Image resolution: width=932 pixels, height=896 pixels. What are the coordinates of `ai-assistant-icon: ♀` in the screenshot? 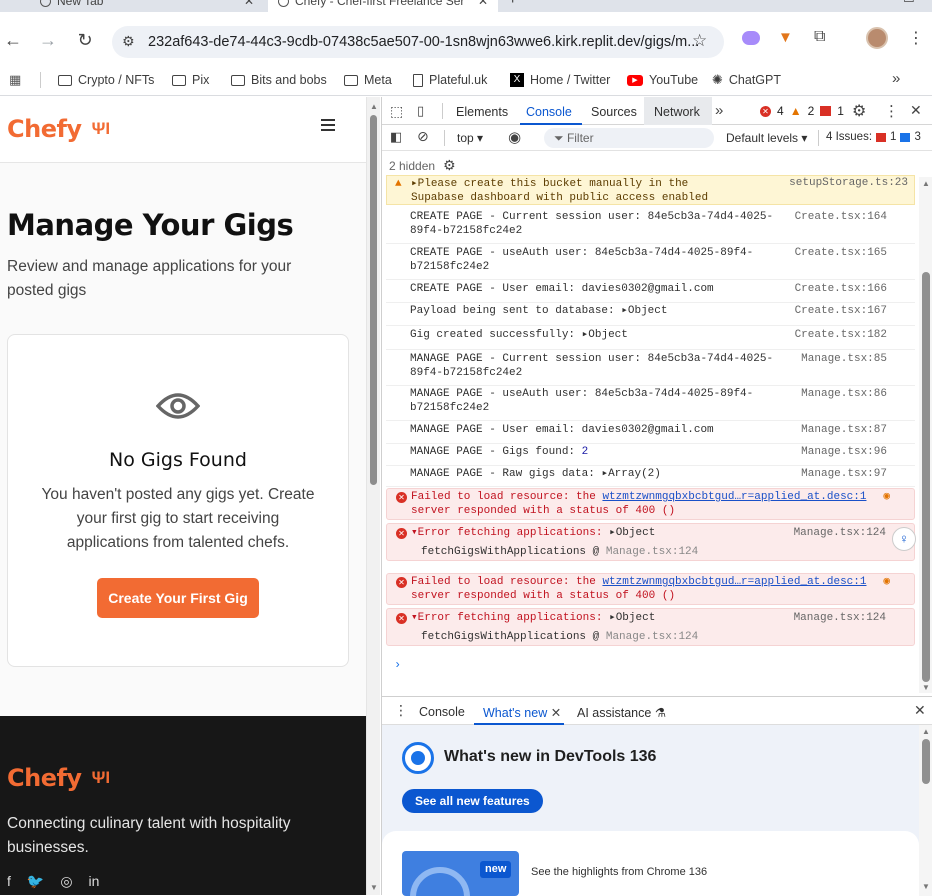 It's located at (904, 539).